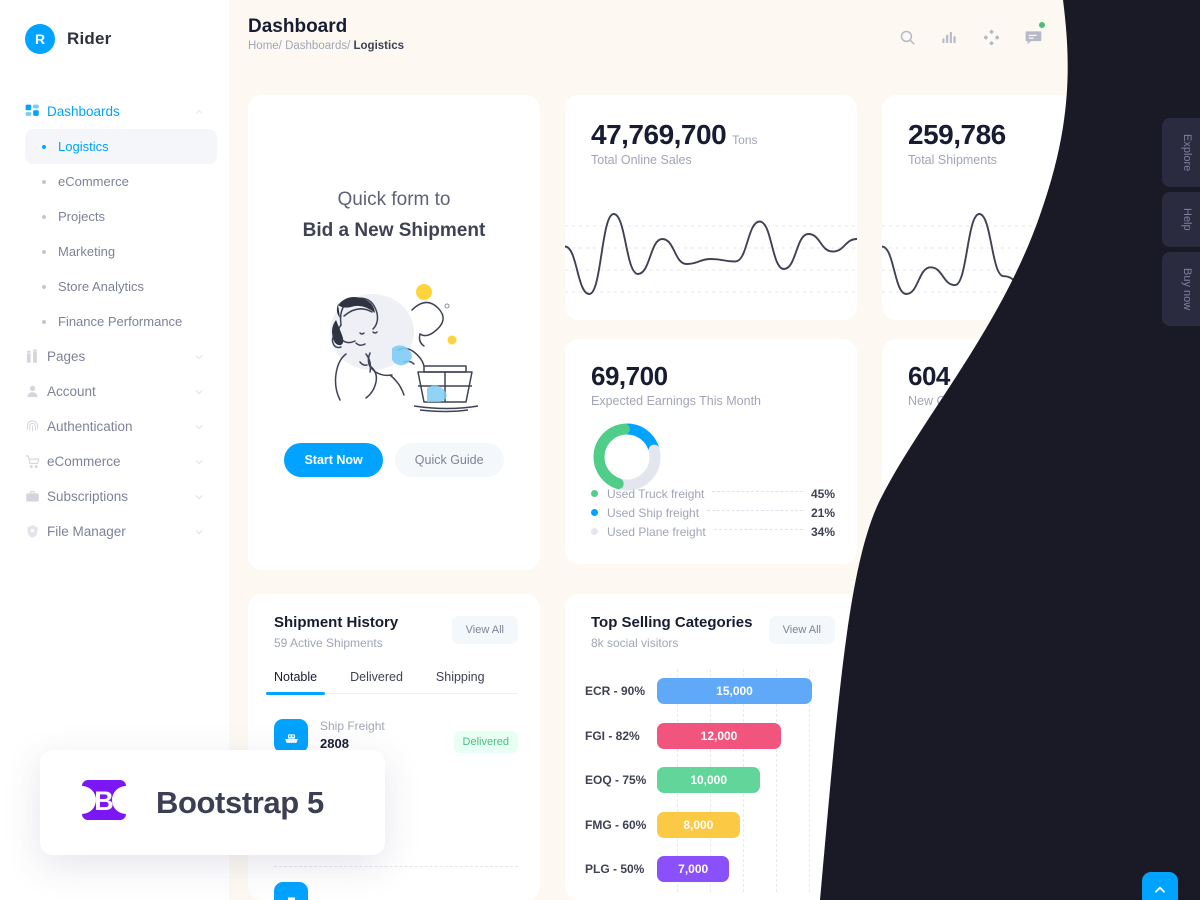 Image resolution: width=1200 pixels, height=900 pixels. I want to click on country-name: Brasil, so click(959, 722).